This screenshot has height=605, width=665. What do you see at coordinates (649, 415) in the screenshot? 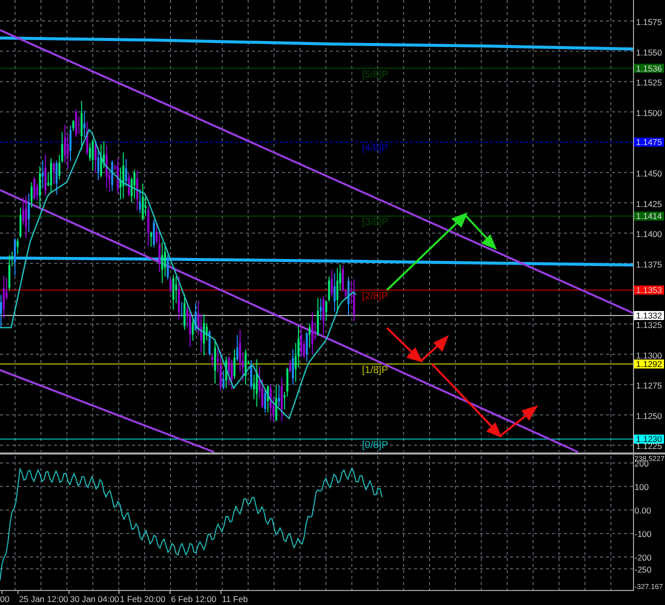
I see `price-label: 1.1250` at bounding box center [649, 415].